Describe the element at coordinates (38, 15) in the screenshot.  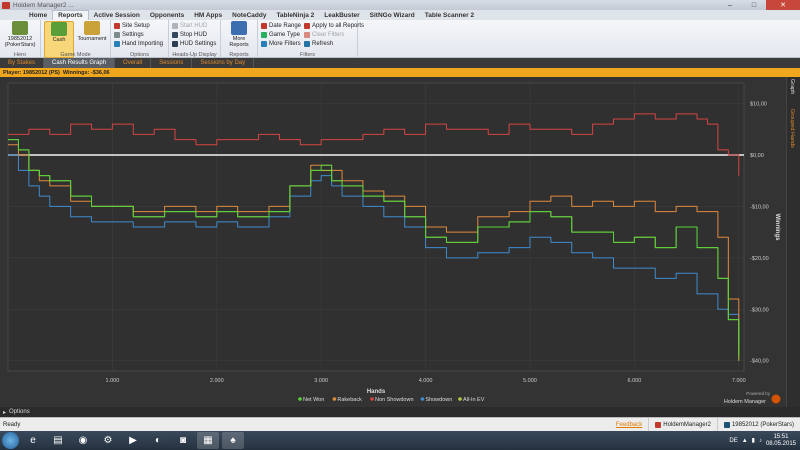
I see `tab-home: Home` at that location.